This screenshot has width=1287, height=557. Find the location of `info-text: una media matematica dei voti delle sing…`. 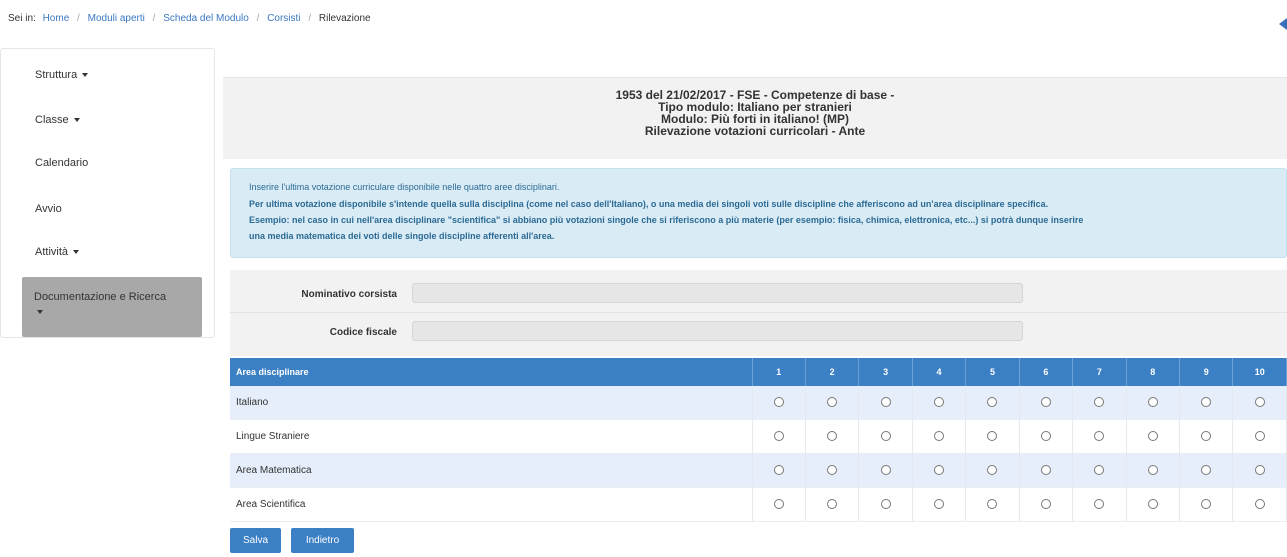

info-text: una media matematica dei voti delle sing… is located at coordinates (402, 236).